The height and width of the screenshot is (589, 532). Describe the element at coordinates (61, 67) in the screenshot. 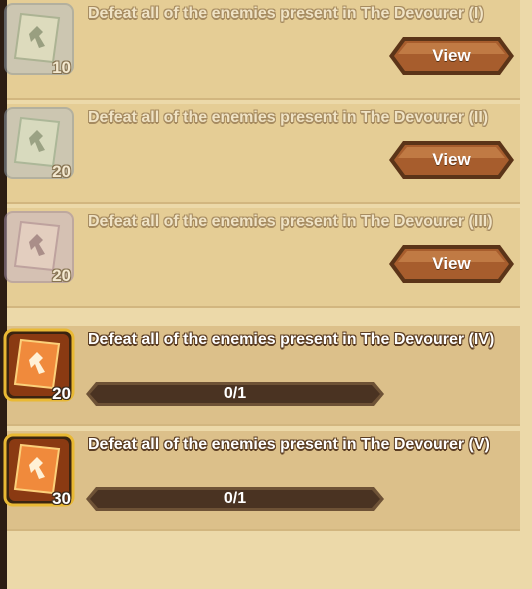

I see `reward-count: 10` at that location.